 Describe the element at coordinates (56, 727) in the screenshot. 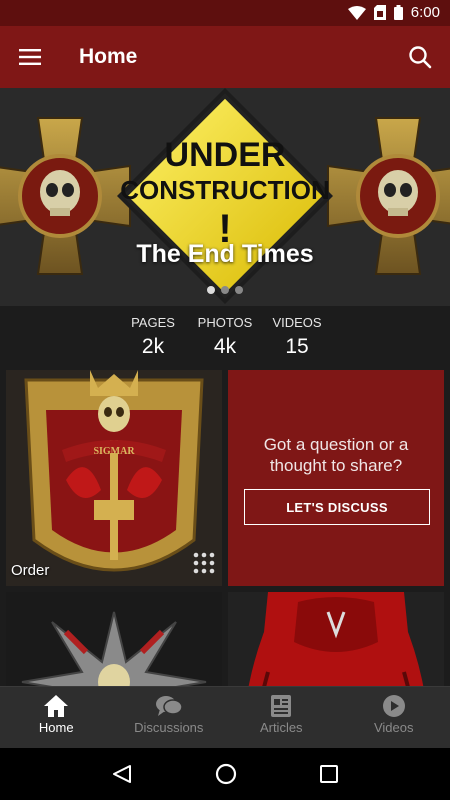

I see `nav-label: Home` at that location.